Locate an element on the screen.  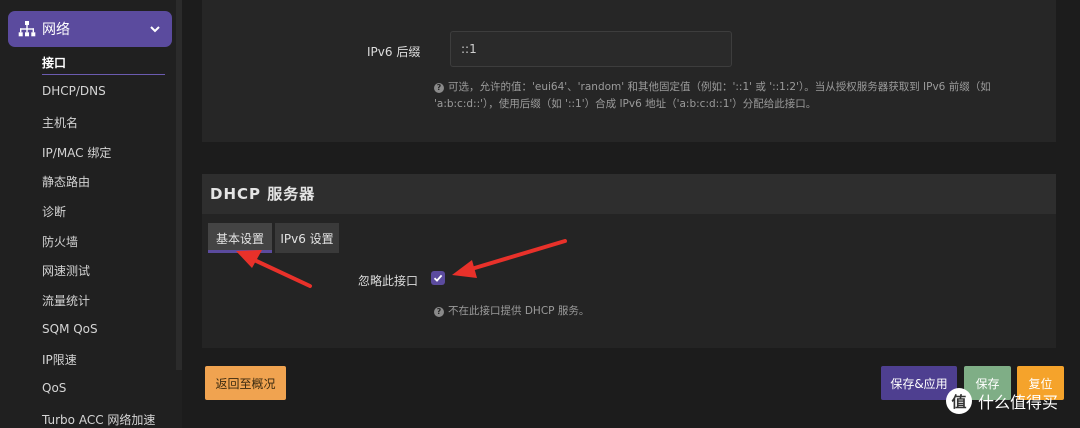
nav-group-label: 网络 is located at coordinates (56, 30).